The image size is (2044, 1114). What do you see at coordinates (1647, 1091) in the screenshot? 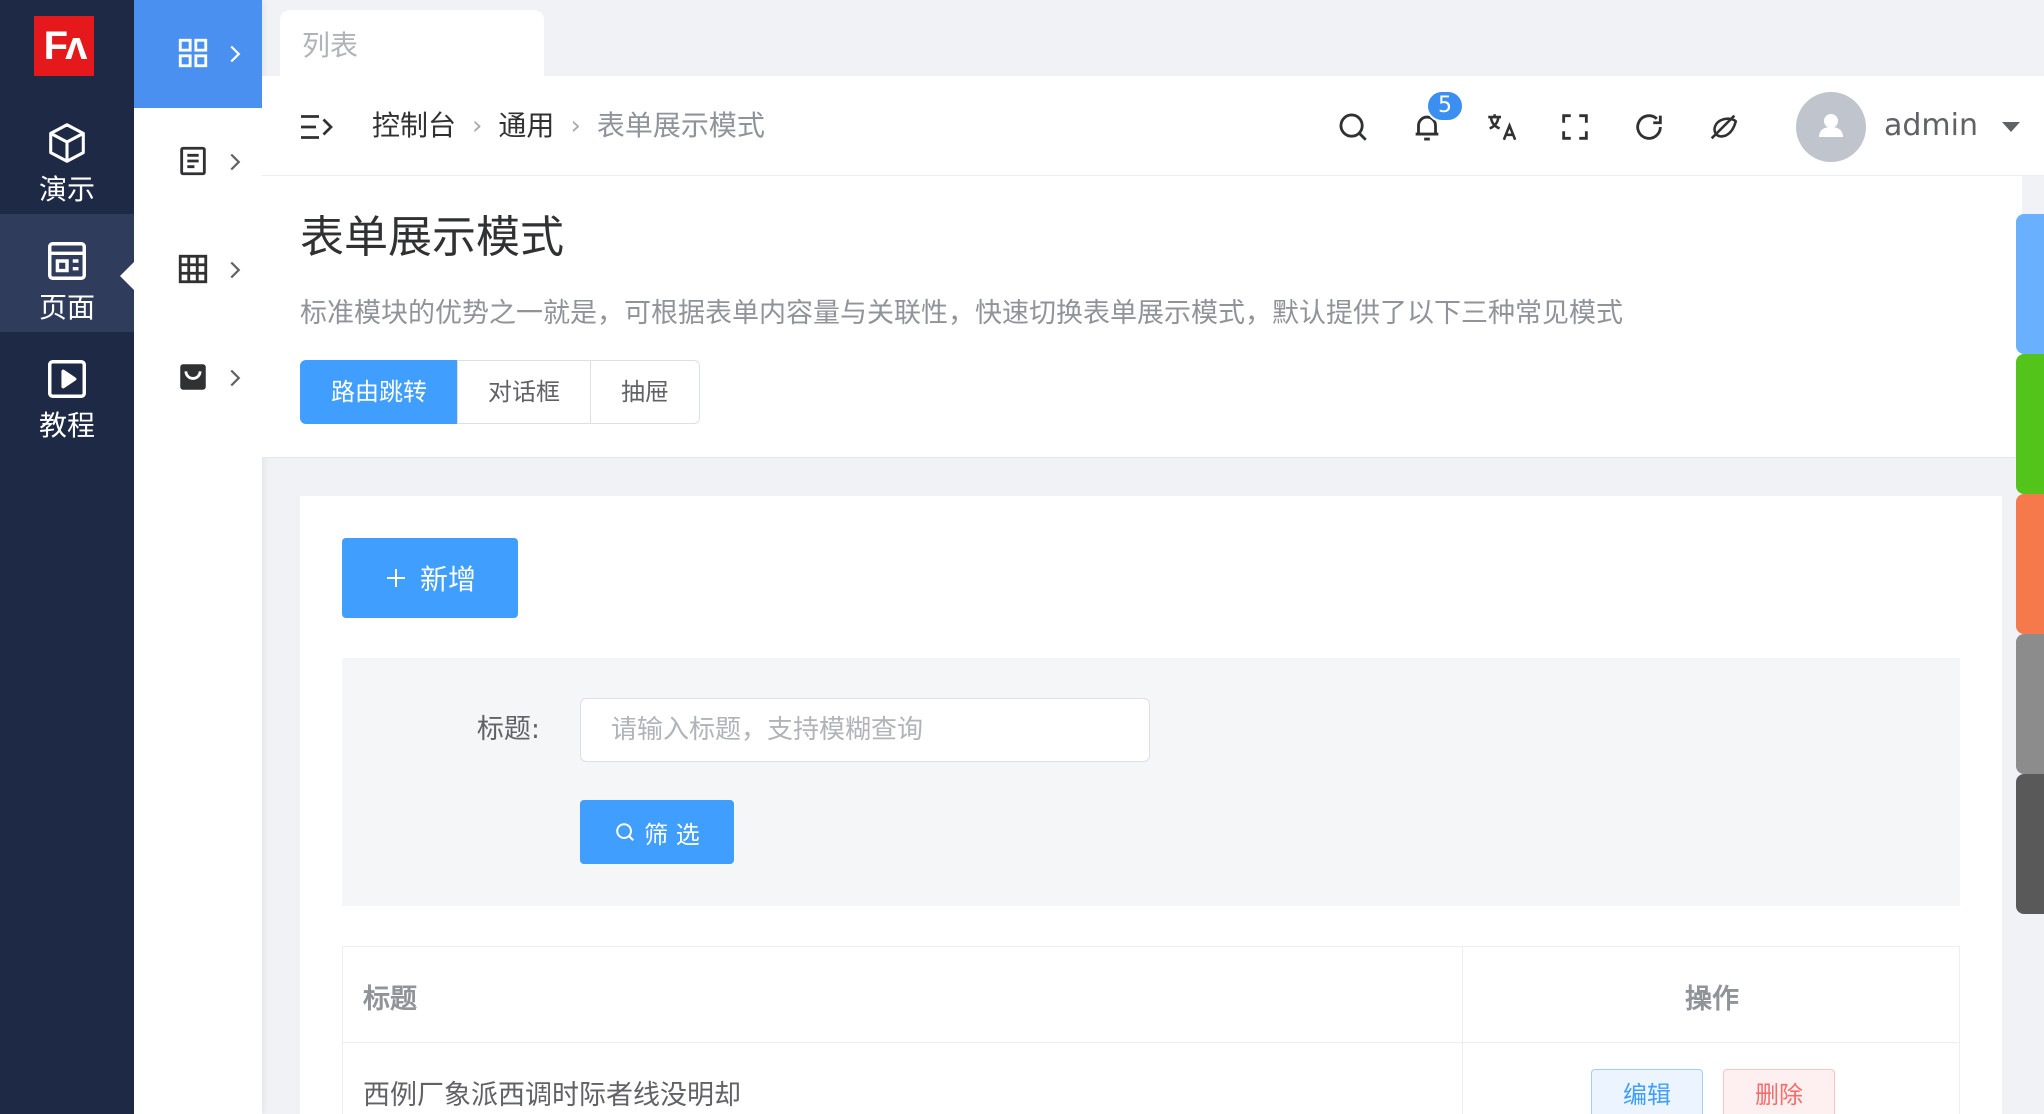
I see `edit-button: 编辑` at bounding box center [1647, 1091].